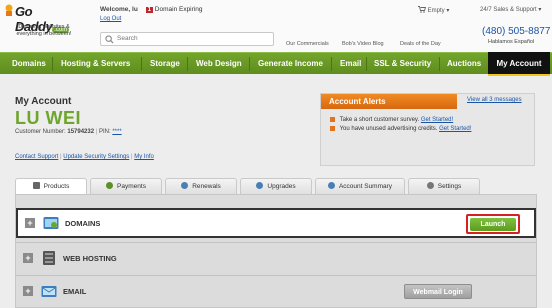  I want to click on tab-renewals: Renewals, so click(201, 186).